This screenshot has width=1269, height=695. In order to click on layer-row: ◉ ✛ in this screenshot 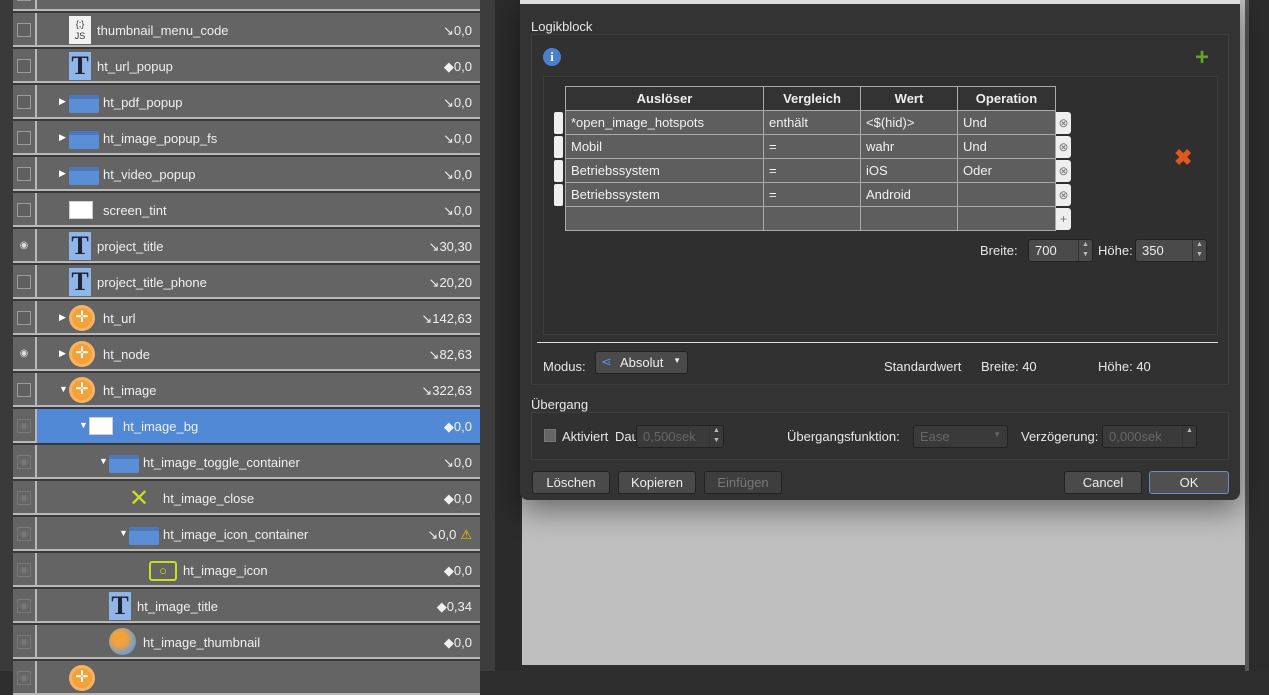, I will do `click(246, 678)`.